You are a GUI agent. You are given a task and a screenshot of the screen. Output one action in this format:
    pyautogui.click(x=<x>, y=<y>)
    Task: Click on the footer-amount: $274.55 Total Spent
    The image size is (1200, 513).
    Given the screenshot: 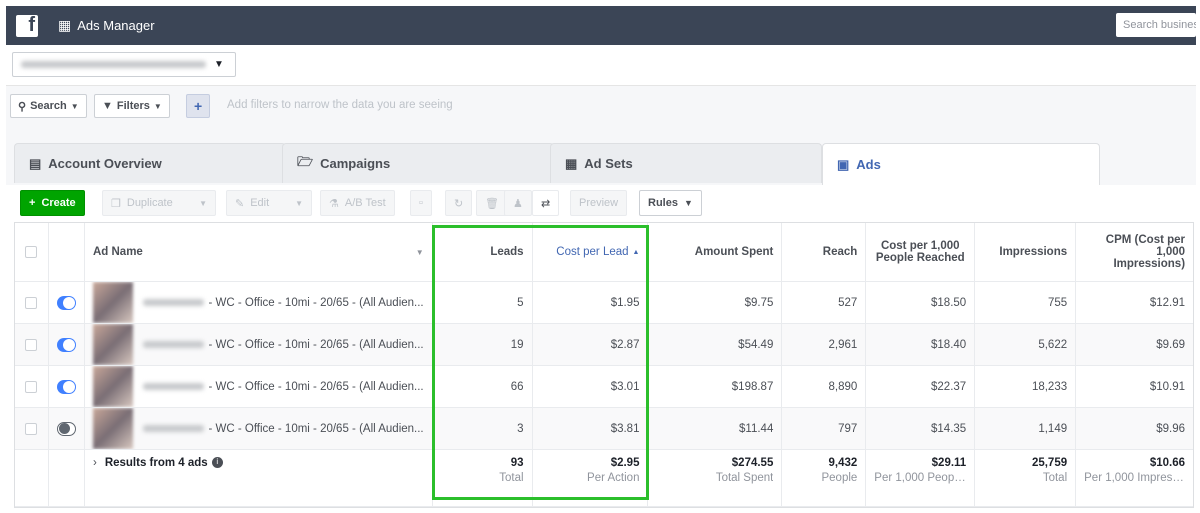 What is the action you would take?
    pyautogui.click(x=715, y=478)
    